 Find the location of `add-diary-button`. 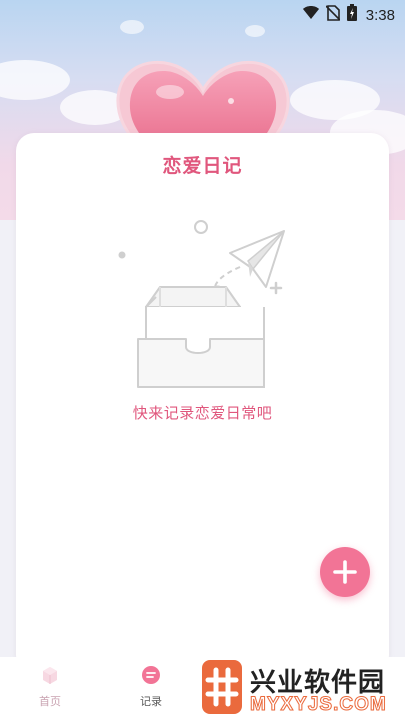

add-diary-button is located at coordinates (345, 572).